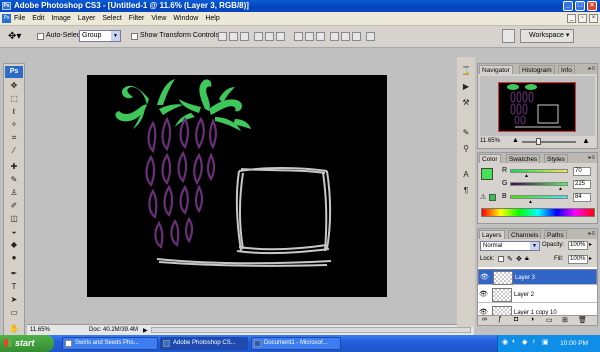 Image resolution: width=600 pixels, height=352 pixels. What do you see at coordinates (510, 246) in the screenshot?
I see `blend-mode-dropdown: Normal ▼` at bounding box center [510, 246].